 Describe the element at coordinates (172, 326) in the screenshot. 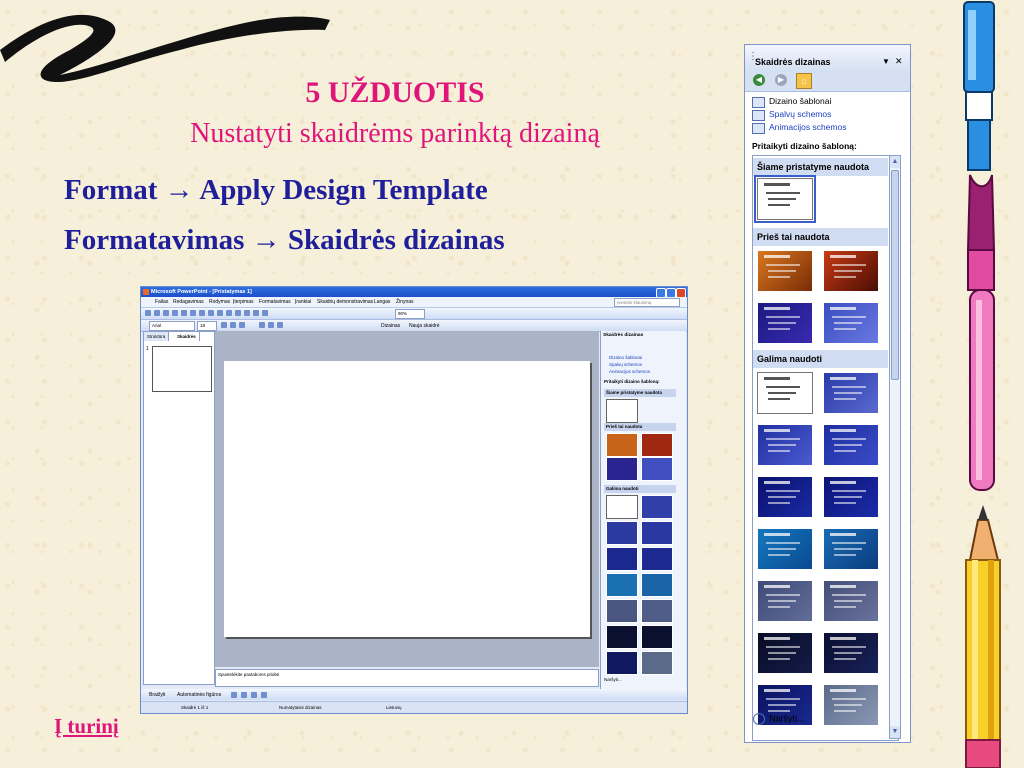

I see `font-select: Arial` at that location.